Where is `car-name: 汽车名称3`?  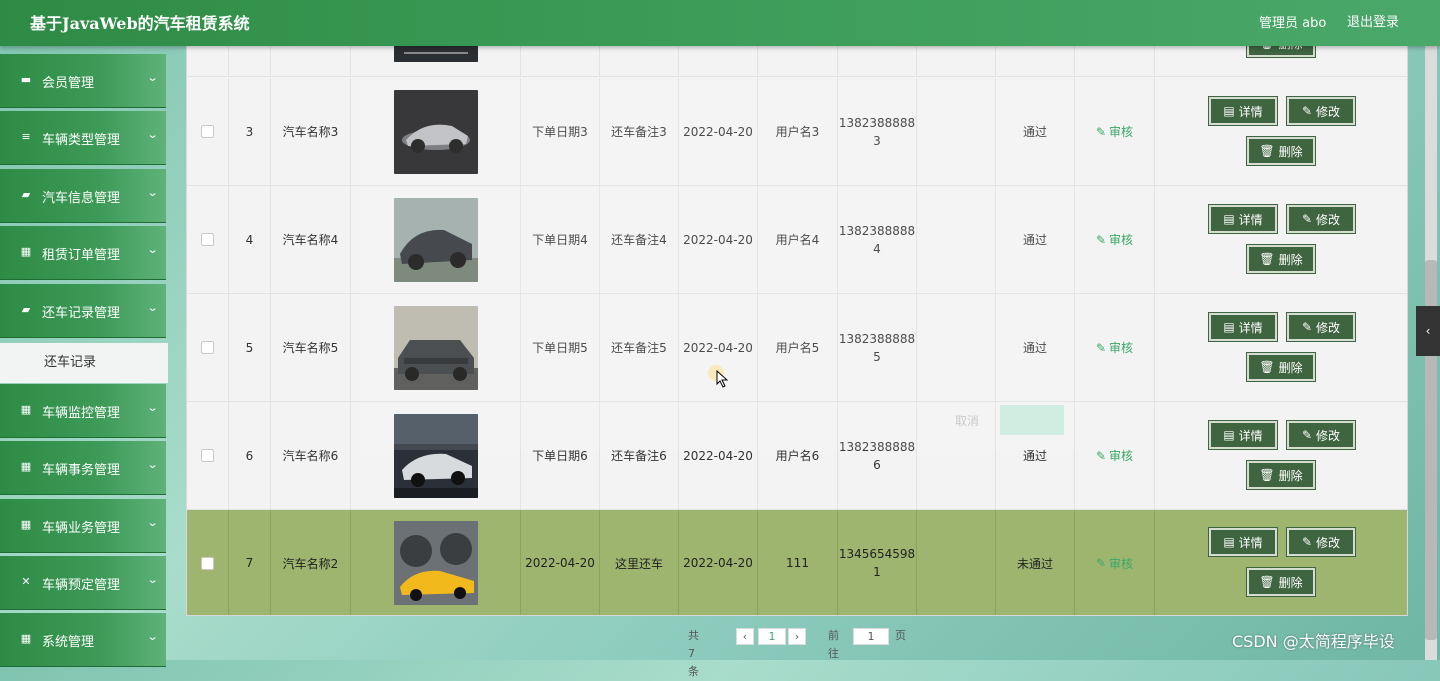
car-name: 汽车名称3 is located at coordinates (311, 131).